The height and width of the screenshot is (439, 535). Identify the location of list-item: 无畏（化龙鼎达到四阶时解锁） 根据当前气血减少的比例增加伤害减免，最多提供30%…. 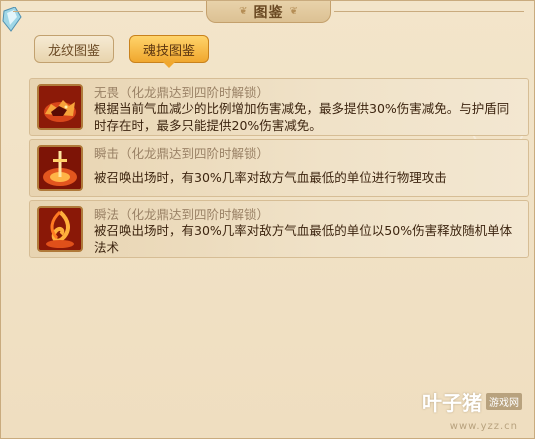
(279, 107).